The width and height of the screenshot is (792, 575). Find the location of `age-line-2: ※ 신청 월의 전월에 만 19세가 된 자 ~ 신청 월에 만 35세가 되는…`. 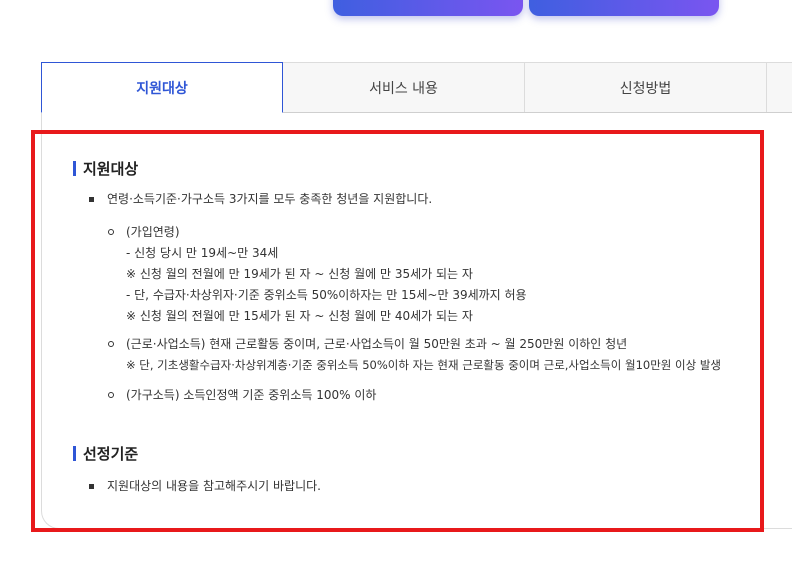

age-line-2: ※ 신청 월의 전월에 만 19세가 된 자 ~ 신청 월에 만 35세가 되는… is located at coordinates (299, 274).